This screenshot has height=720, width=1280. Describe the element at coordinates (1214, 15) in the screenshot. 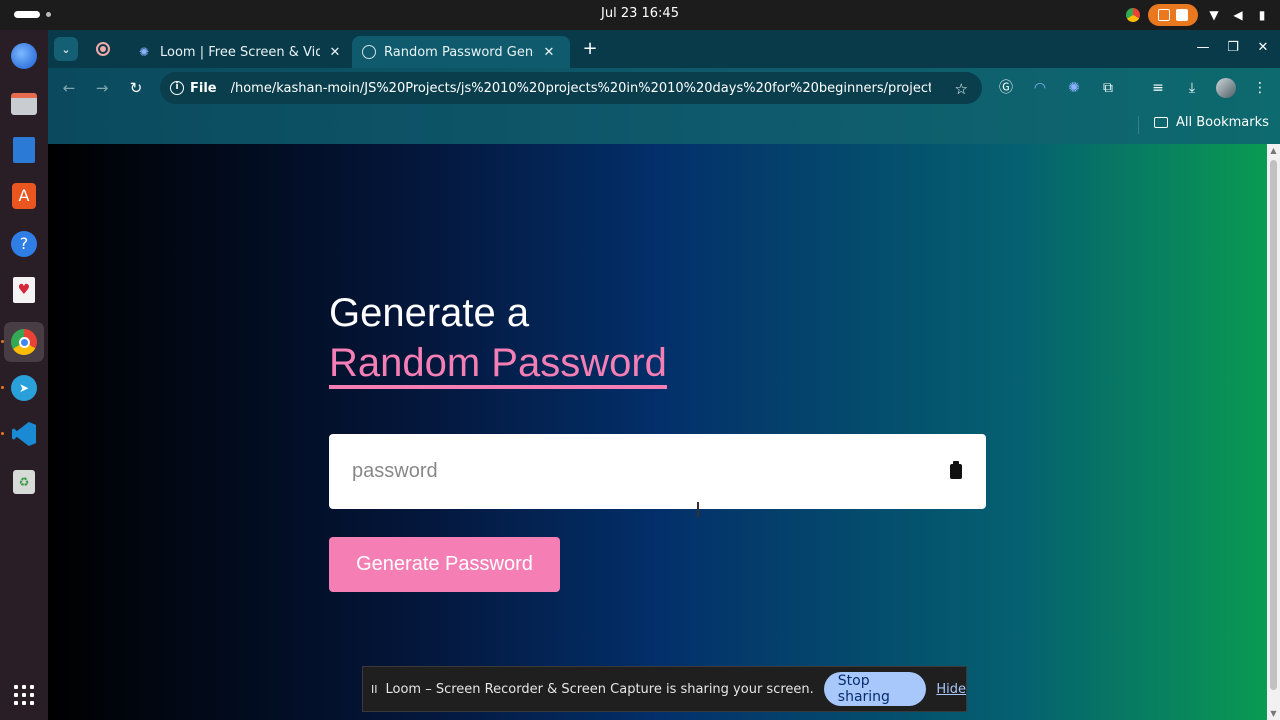

I see `wifi-icon: ▼` at that location.